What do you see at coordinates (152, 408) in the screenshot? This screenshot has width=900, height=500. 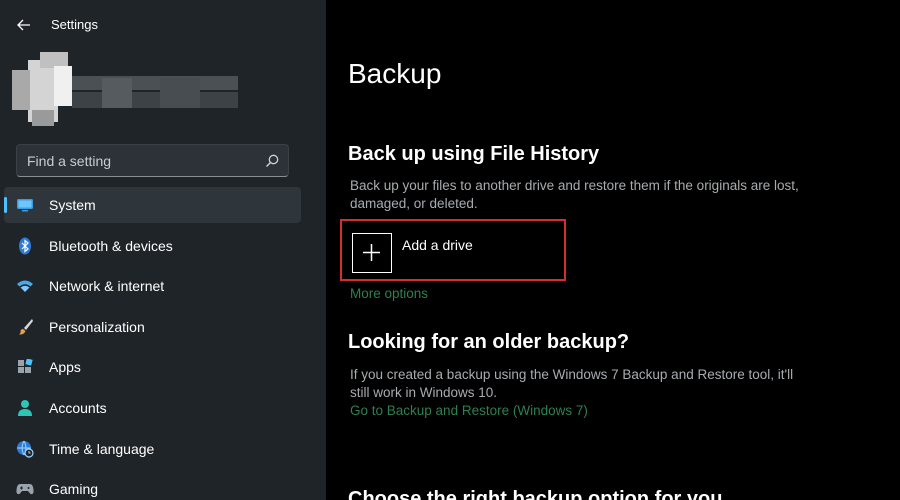 I see `sidebar-item-accounts: Accounts` at bounding box center [152, 408].